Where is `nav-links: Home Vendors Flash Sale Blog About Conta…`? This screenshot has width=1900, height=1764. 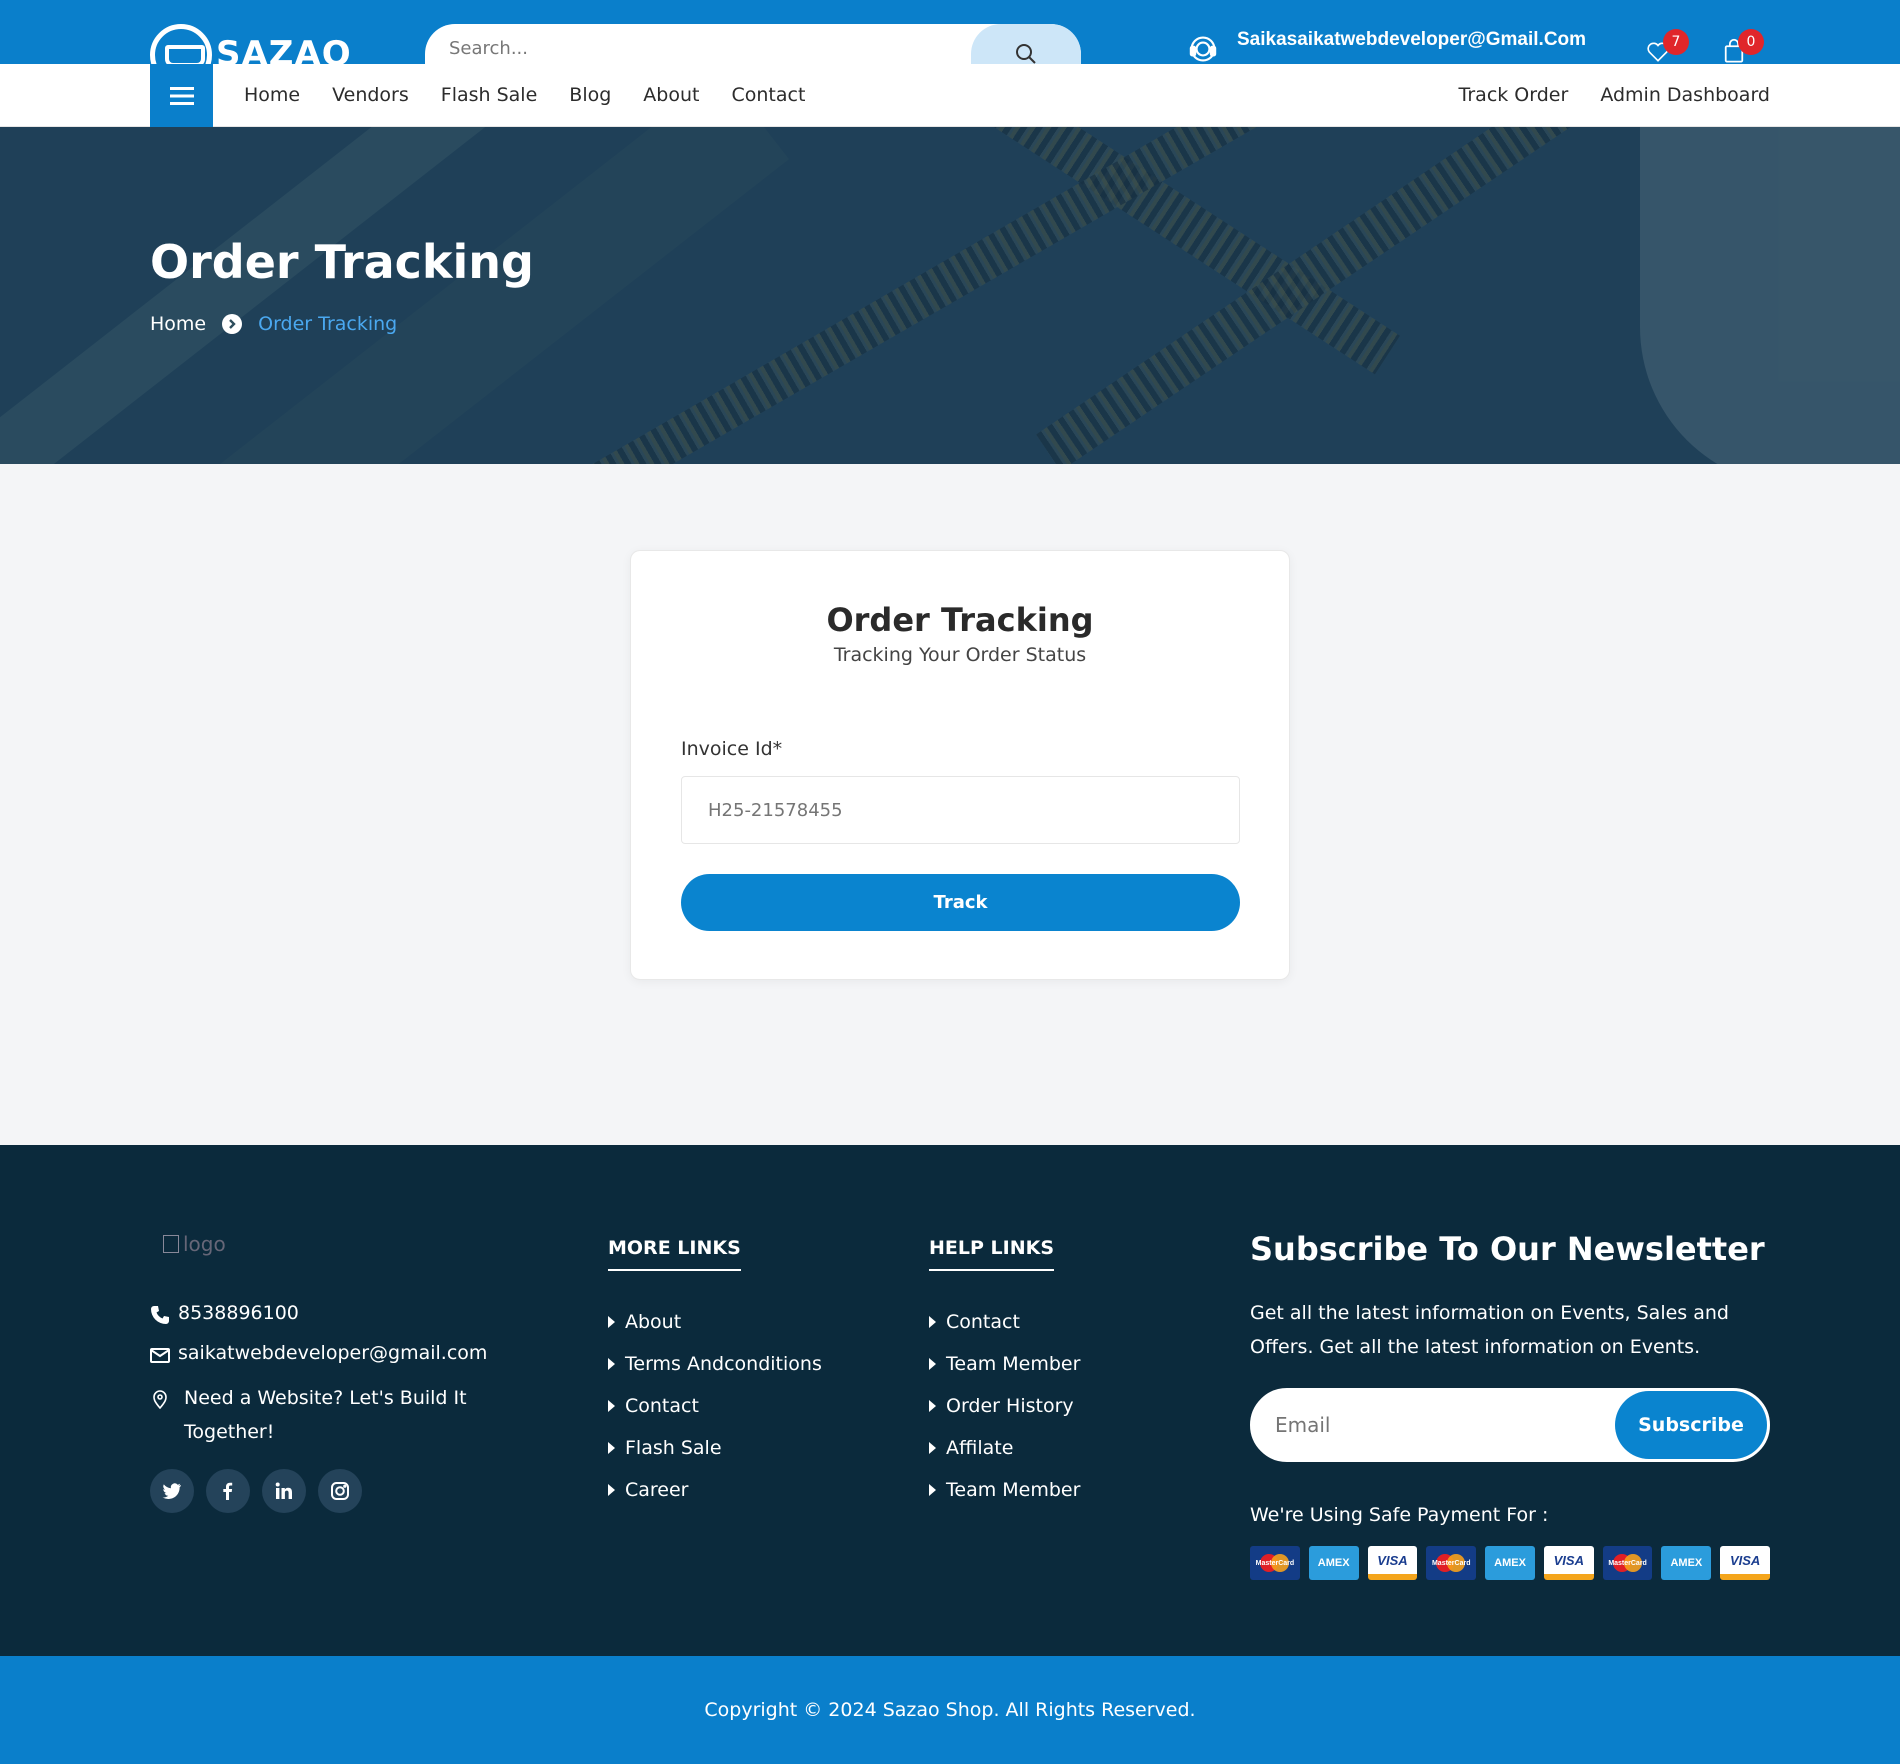 nav-links: Home Vendors Flash Sale Blog About Conta… is located at coordinates (540, 95).